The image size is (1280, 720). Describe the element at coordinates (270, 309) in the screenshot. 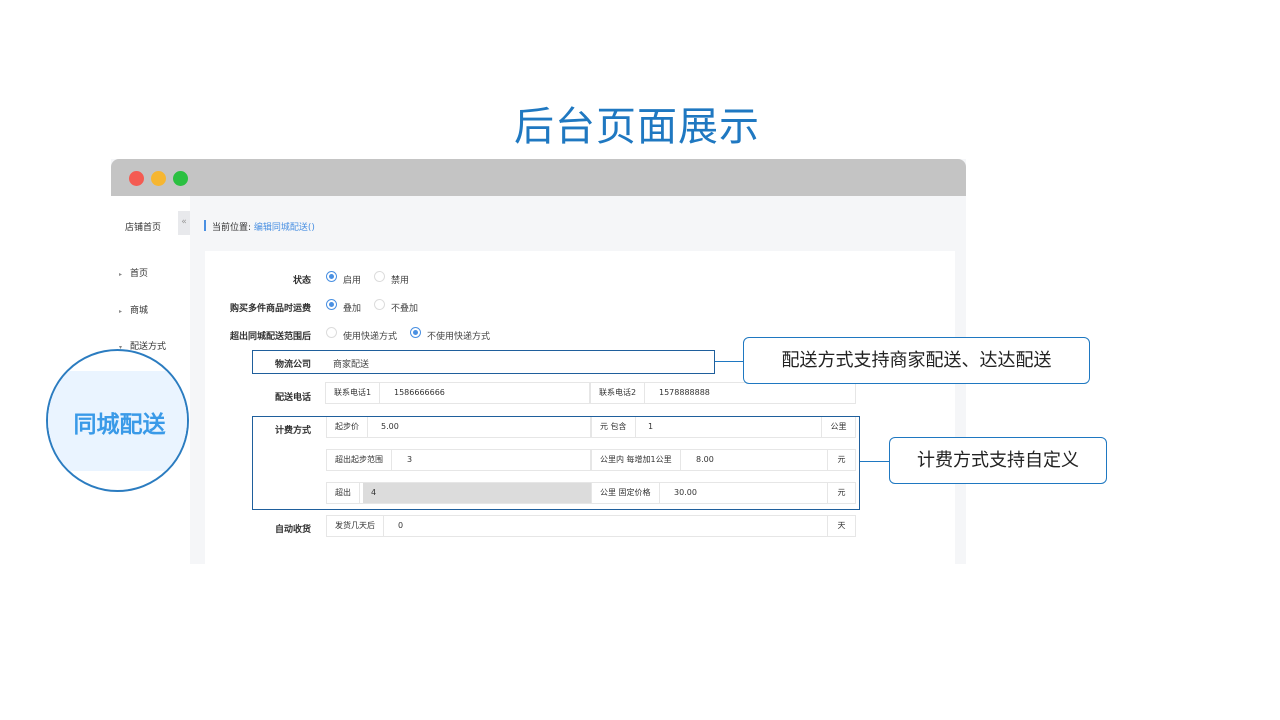

I see `multi-fee-label: 购买多件商品时运费` at that location.